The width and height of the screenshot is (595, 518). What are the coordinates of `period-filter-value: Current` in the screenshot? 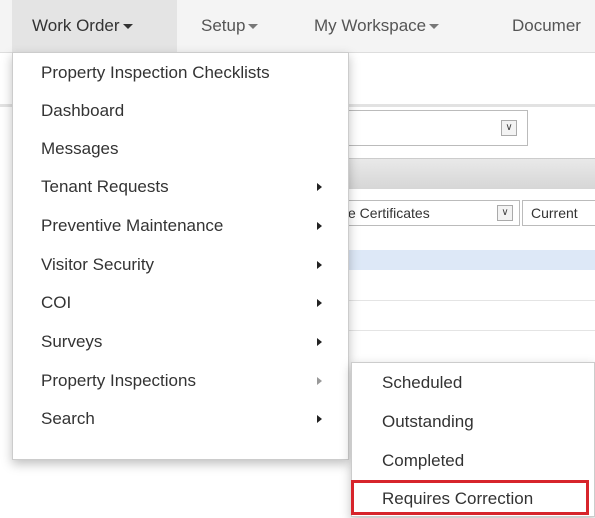 It's located at (554, 213).